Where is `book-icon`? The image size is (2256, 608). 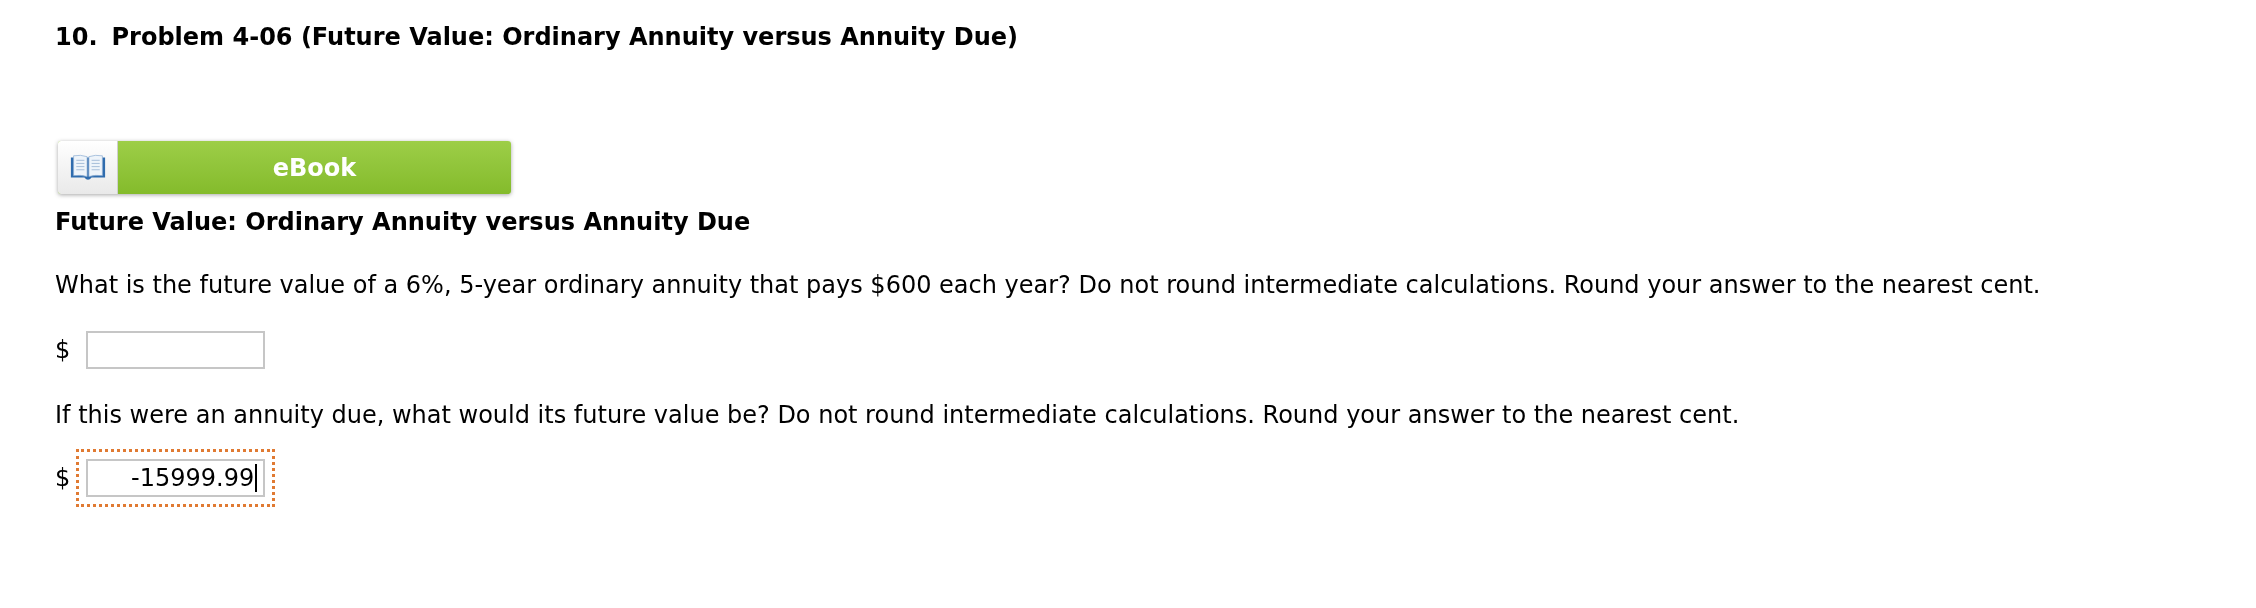 book-icon is located at coordinates (88, 167).